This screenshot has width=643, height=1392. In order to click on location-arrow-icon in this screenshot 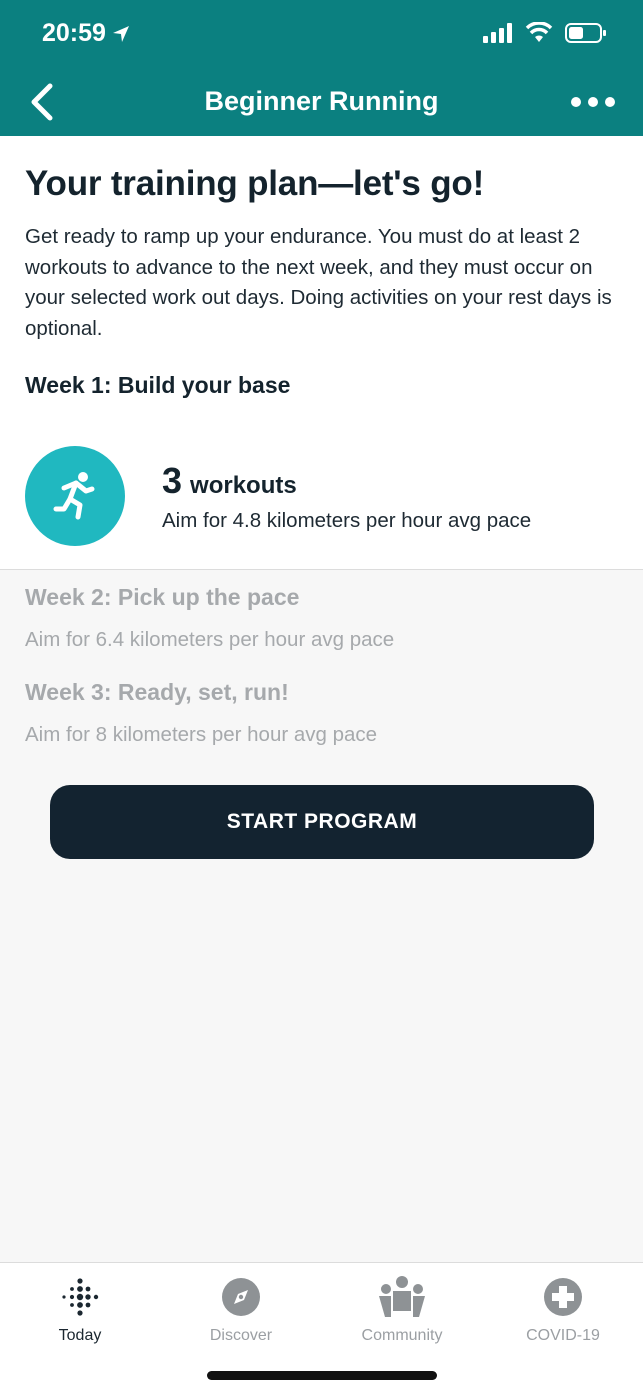, I will do `click(120, 33)`.